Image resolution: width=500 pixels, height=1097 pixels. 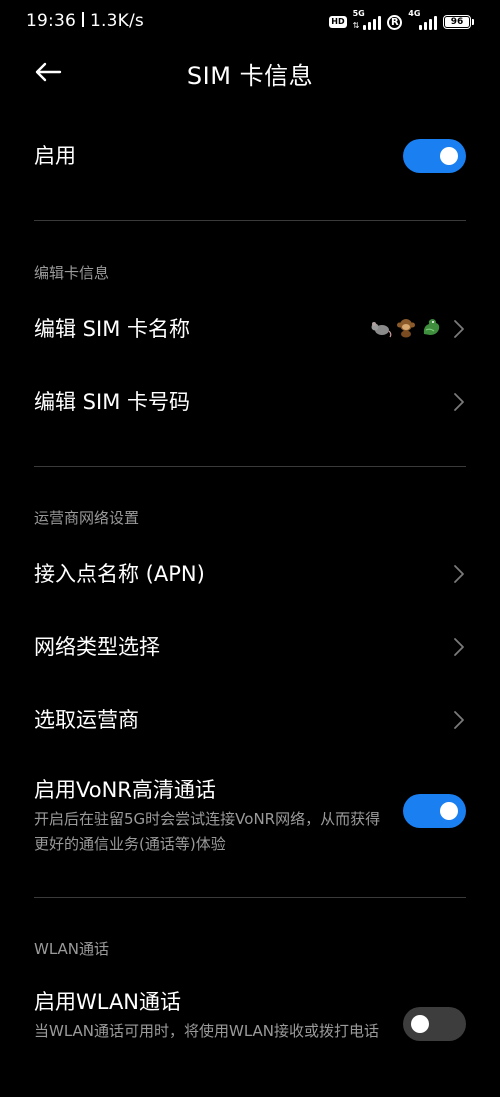 I want to click on wlan-calling-row: 启用WLAN通话 当WLAN通话可用时，将使用WLAN接收或拨打电话, so click(x=250, y=1027).